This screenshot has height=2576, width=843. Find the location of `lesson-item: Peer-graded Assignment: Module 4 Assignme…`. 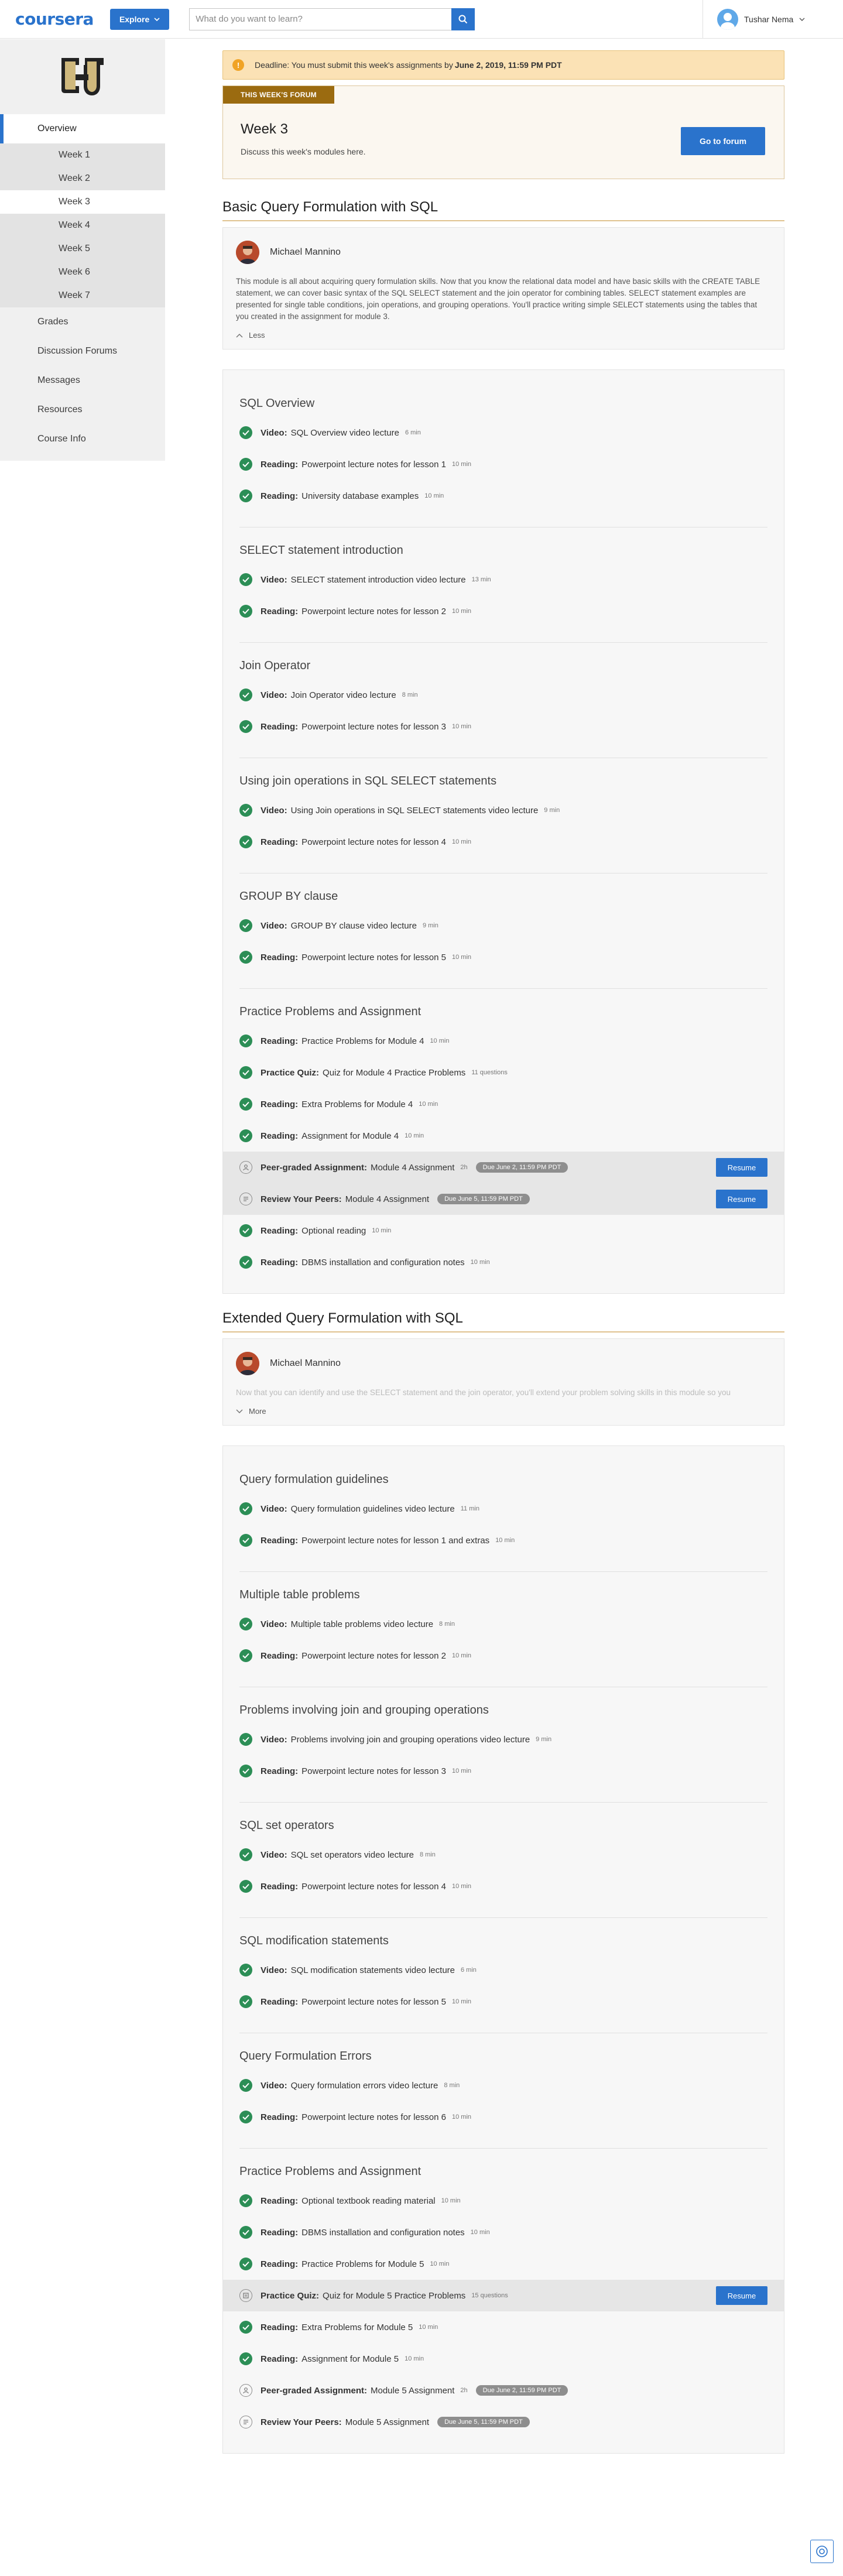

lesson-item: Peer-graded Assignment: Module 4 Assignme… is located at coordinates (504, 1167).